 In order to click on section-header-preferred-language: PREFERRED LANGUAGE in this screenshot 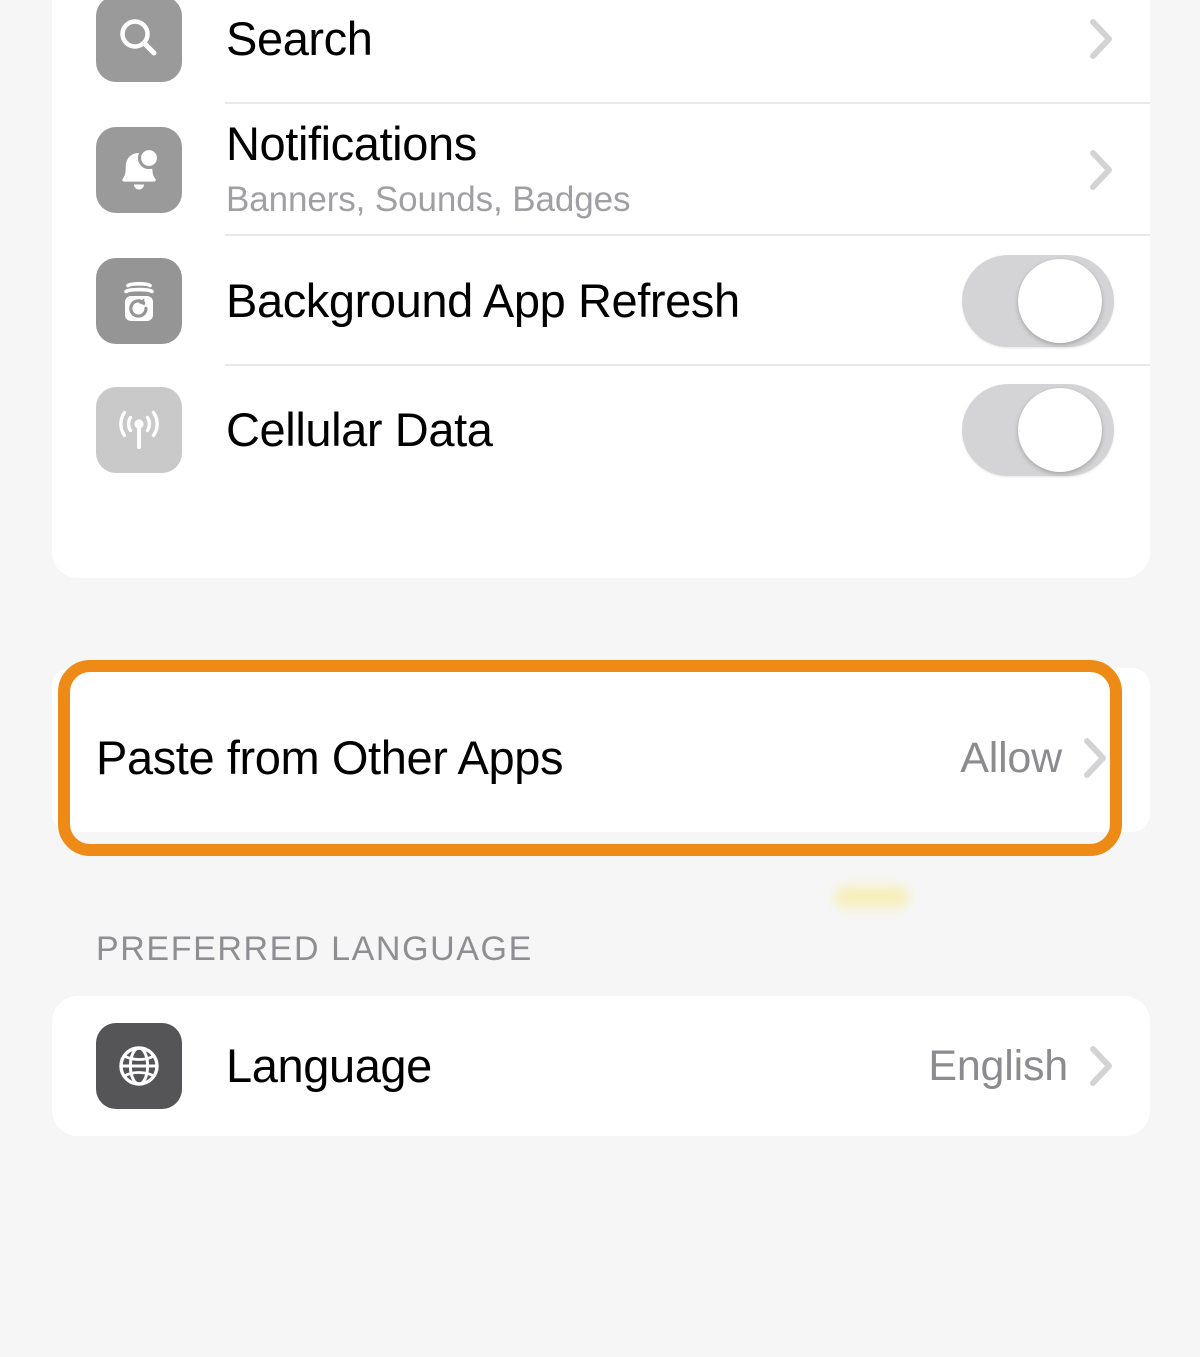, I will do `click(314, 949)`.